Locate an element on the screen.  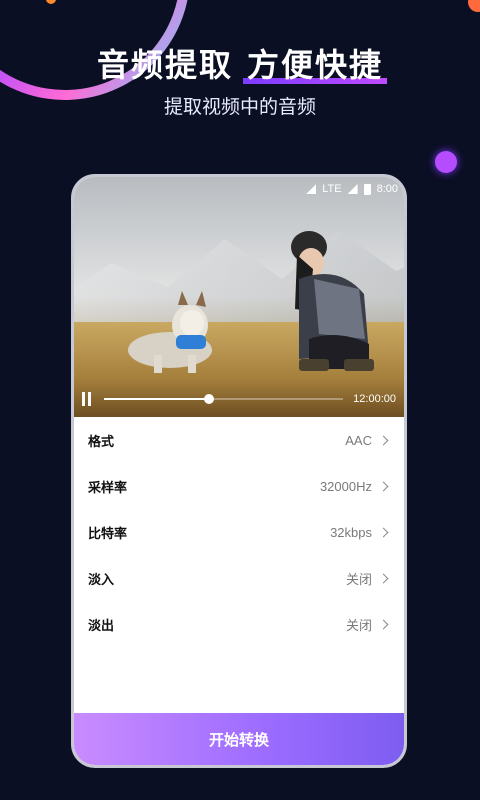
wifi-icon is located at coordinates (352, 189).